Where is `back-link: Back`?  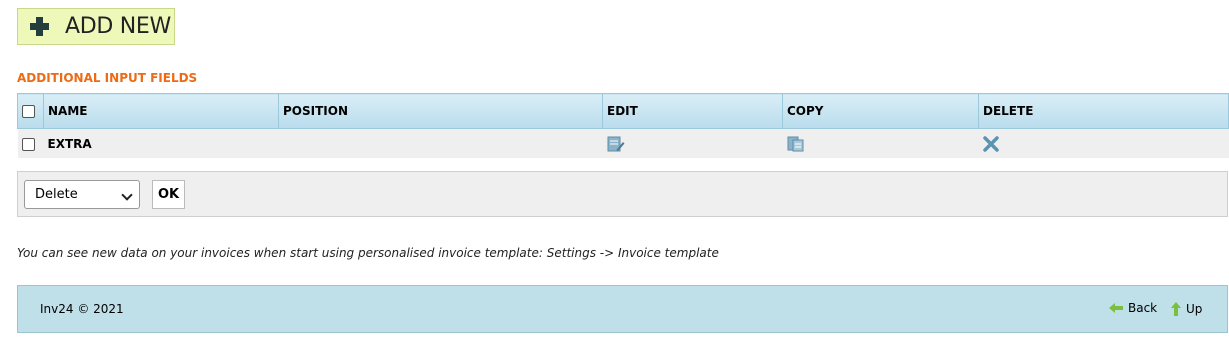 back-link: Back is located at coordinates (1132, 308).